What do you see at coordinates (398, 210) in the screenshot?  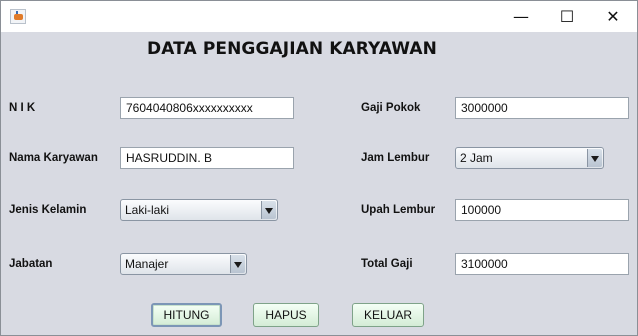 I see `upah-lembur-label: Upah Lembur` at bounding box center [398, 210].